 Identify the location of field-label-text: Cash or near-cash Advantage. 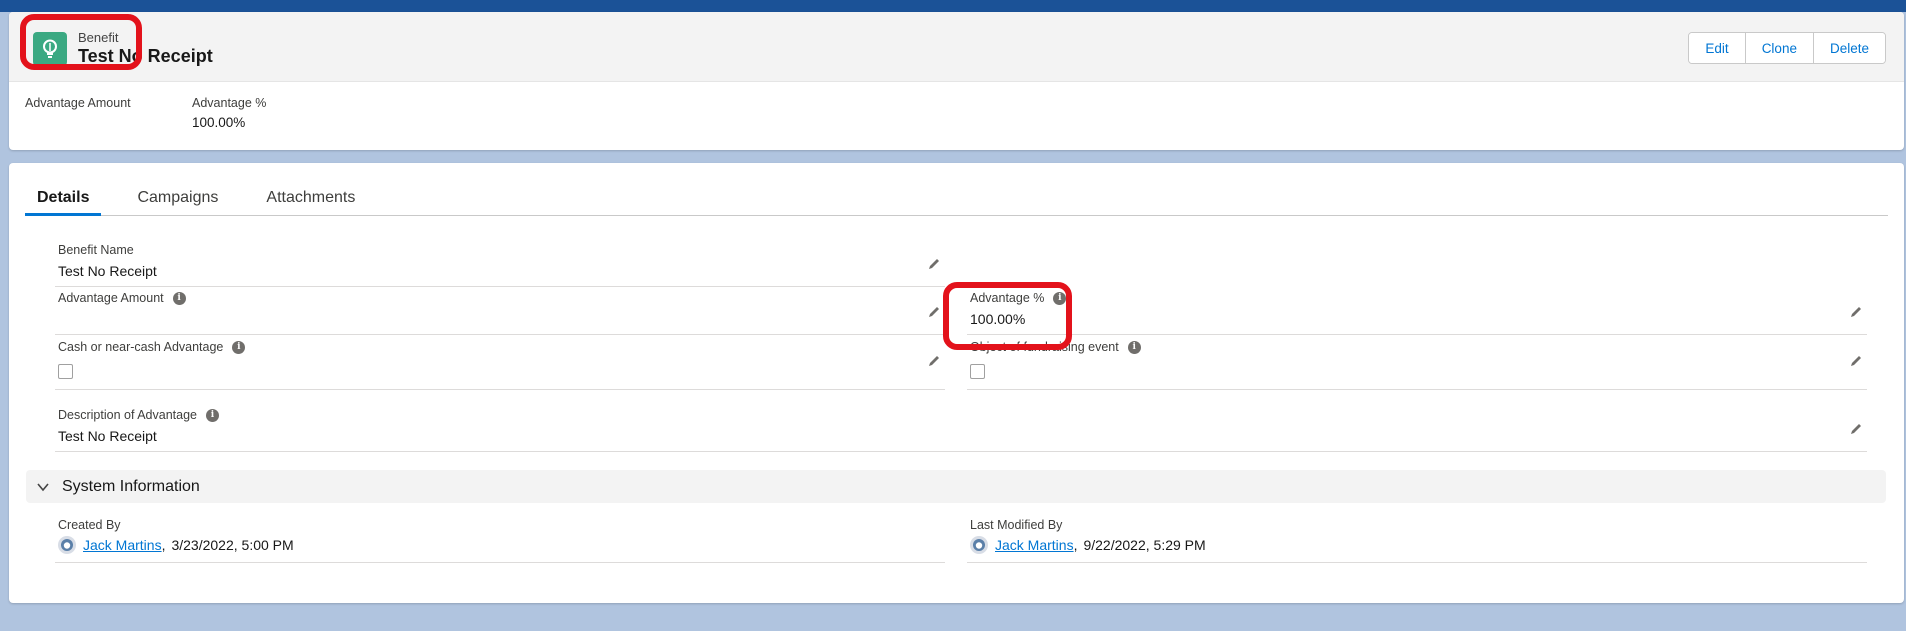
(141, 347).